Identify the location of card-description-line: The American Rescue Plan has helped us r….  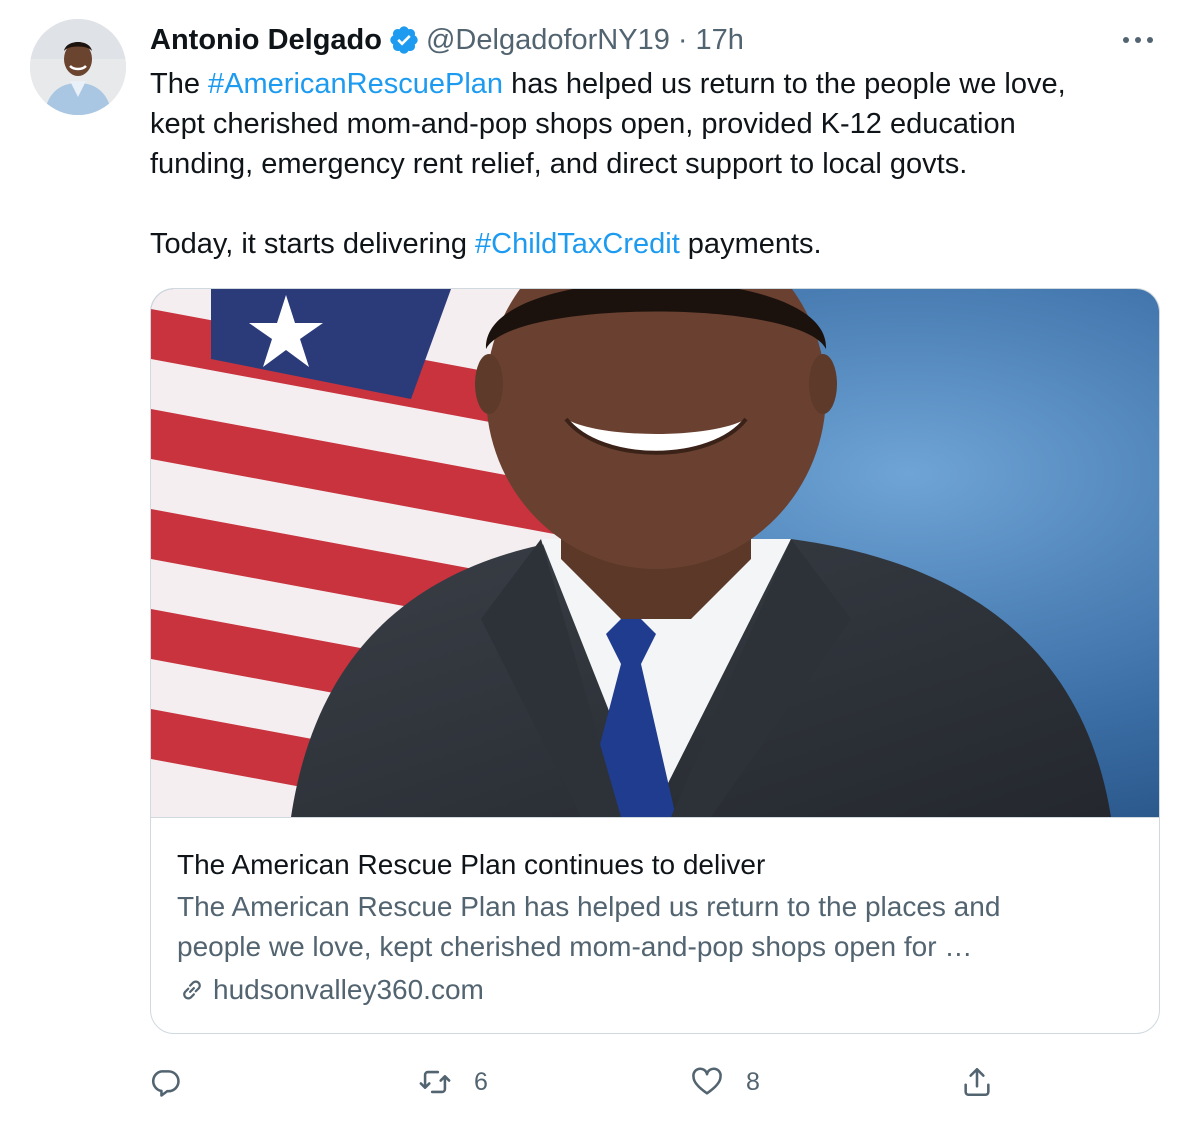
(589, 906).